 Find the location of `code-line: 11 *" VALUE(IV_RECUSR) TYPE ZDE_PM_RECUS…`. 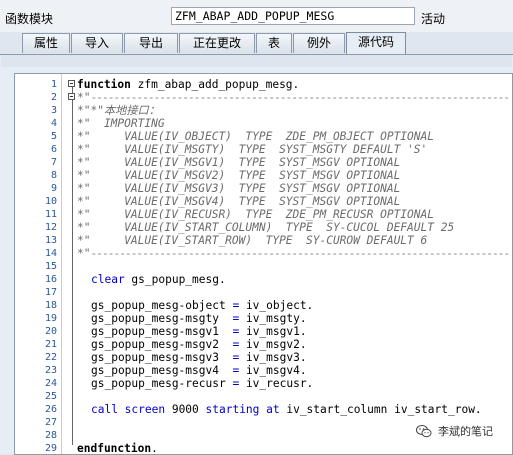

code-line: 11 *" VALUE(IV_RECUSR) TYPE ZDE_PM_RECUS… is located at coordinates (263, 214).